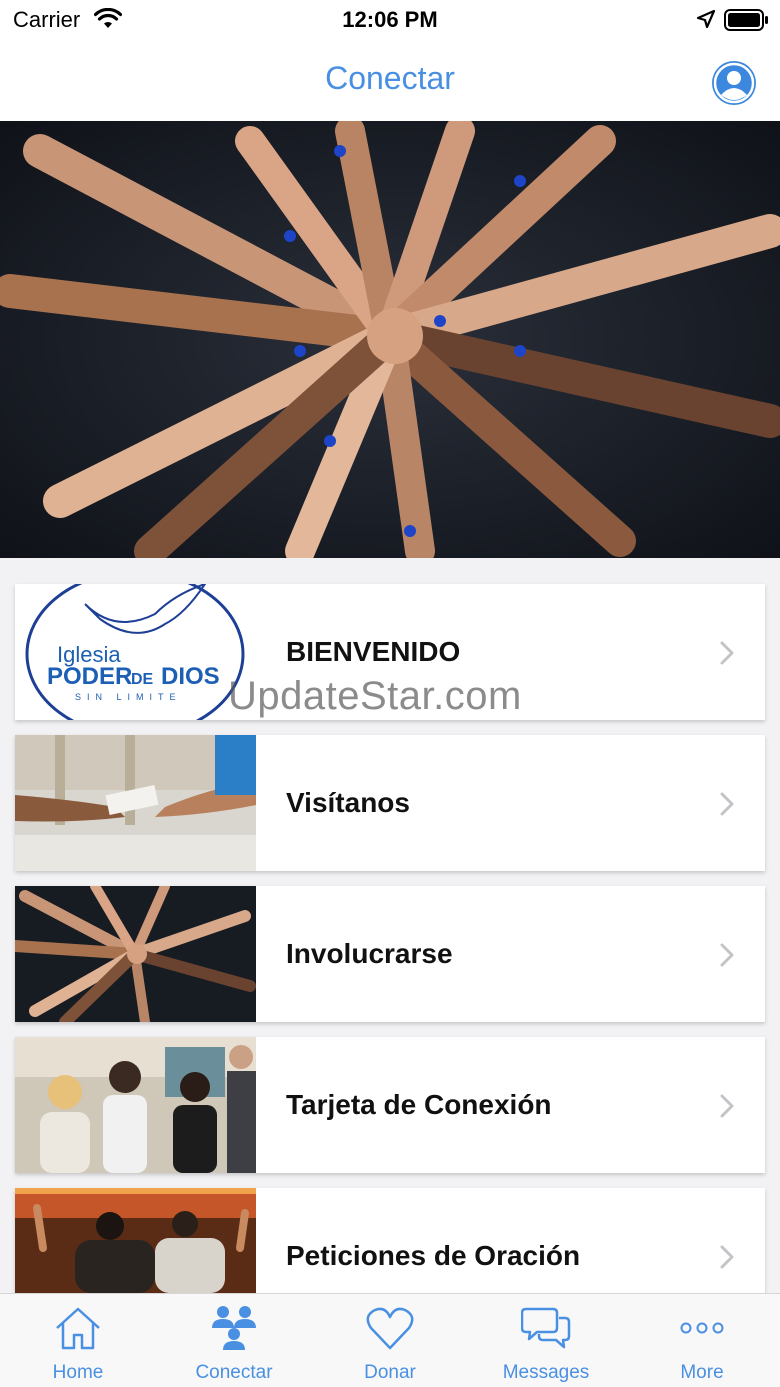 The width and height of the screenshot is (780, 1387). Describe the element at coordinates (390, 1328) in the screenshot. I see `heart-icon` at that location.